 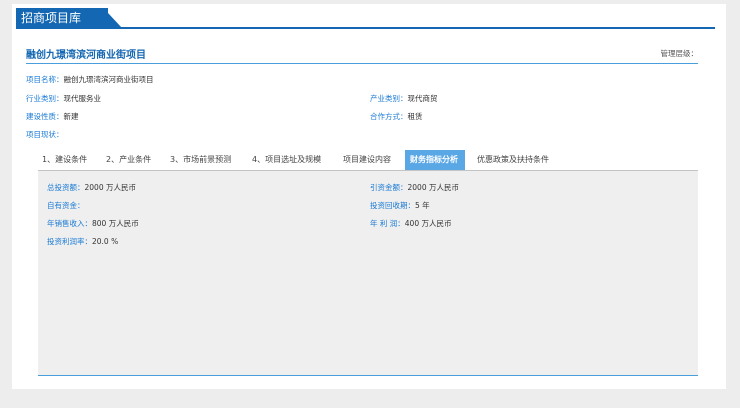 I want to click on manage-level-label: 管理层级：, so click(x=679, y=53).